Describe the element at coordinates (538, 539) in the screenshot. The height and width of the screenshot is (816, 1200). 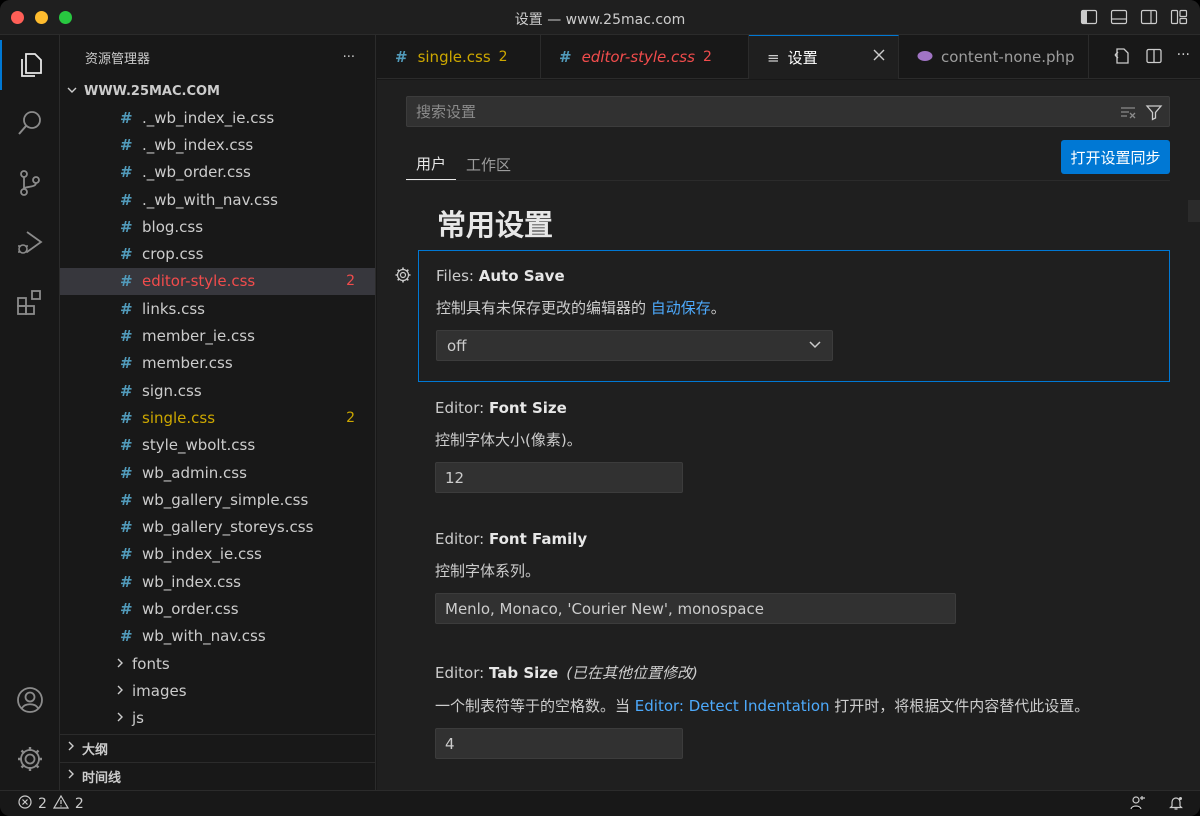
I see `setting-name: Font Family` at that location.